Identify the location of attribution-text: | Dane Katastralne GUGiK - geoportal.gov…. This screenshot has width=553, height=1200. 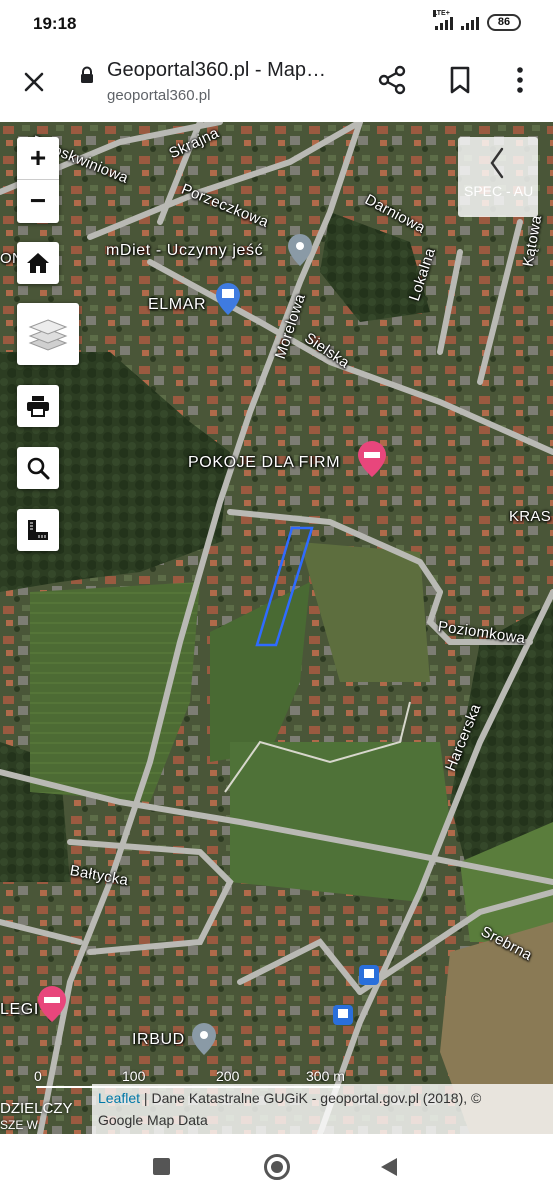
(311, 1098).